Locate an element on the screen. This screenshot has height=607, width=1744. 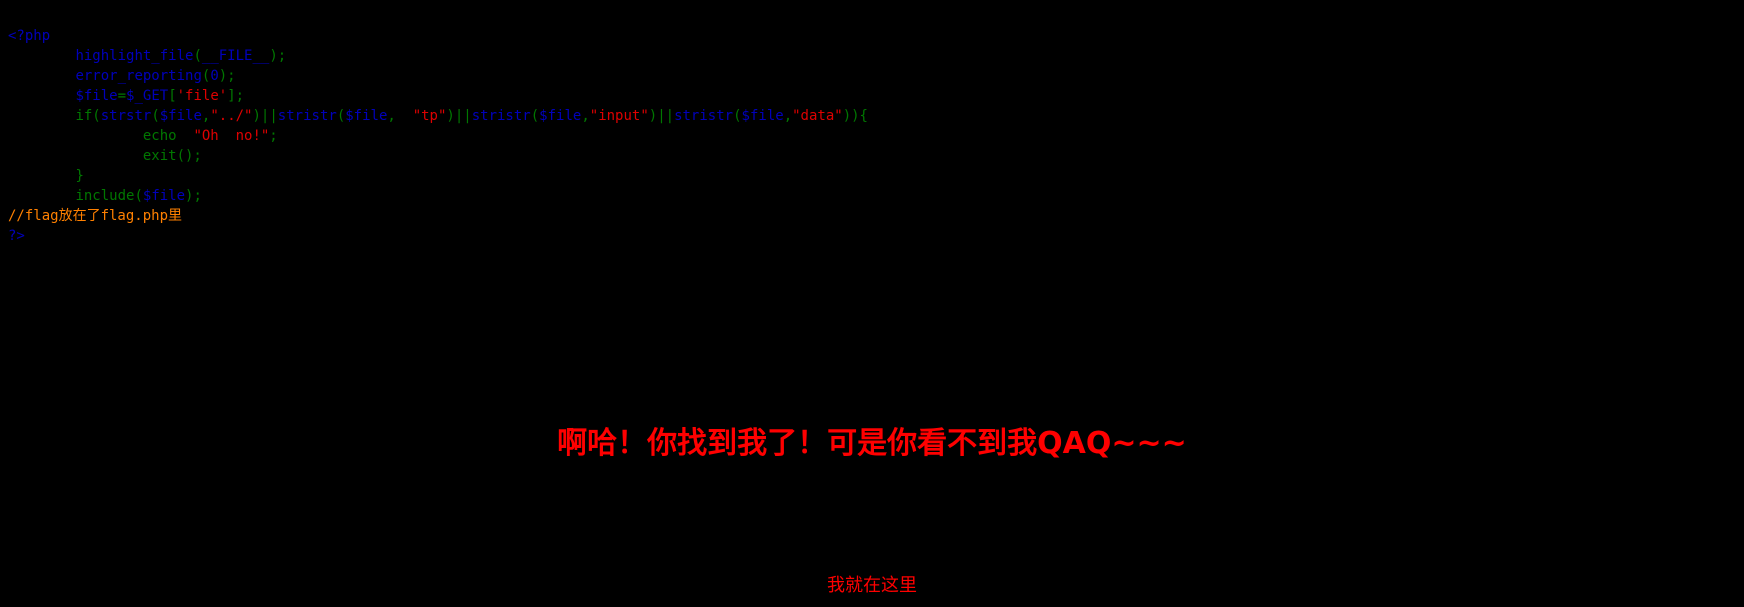
code-line-exit: exit(); is located at coordinates (438, 156).